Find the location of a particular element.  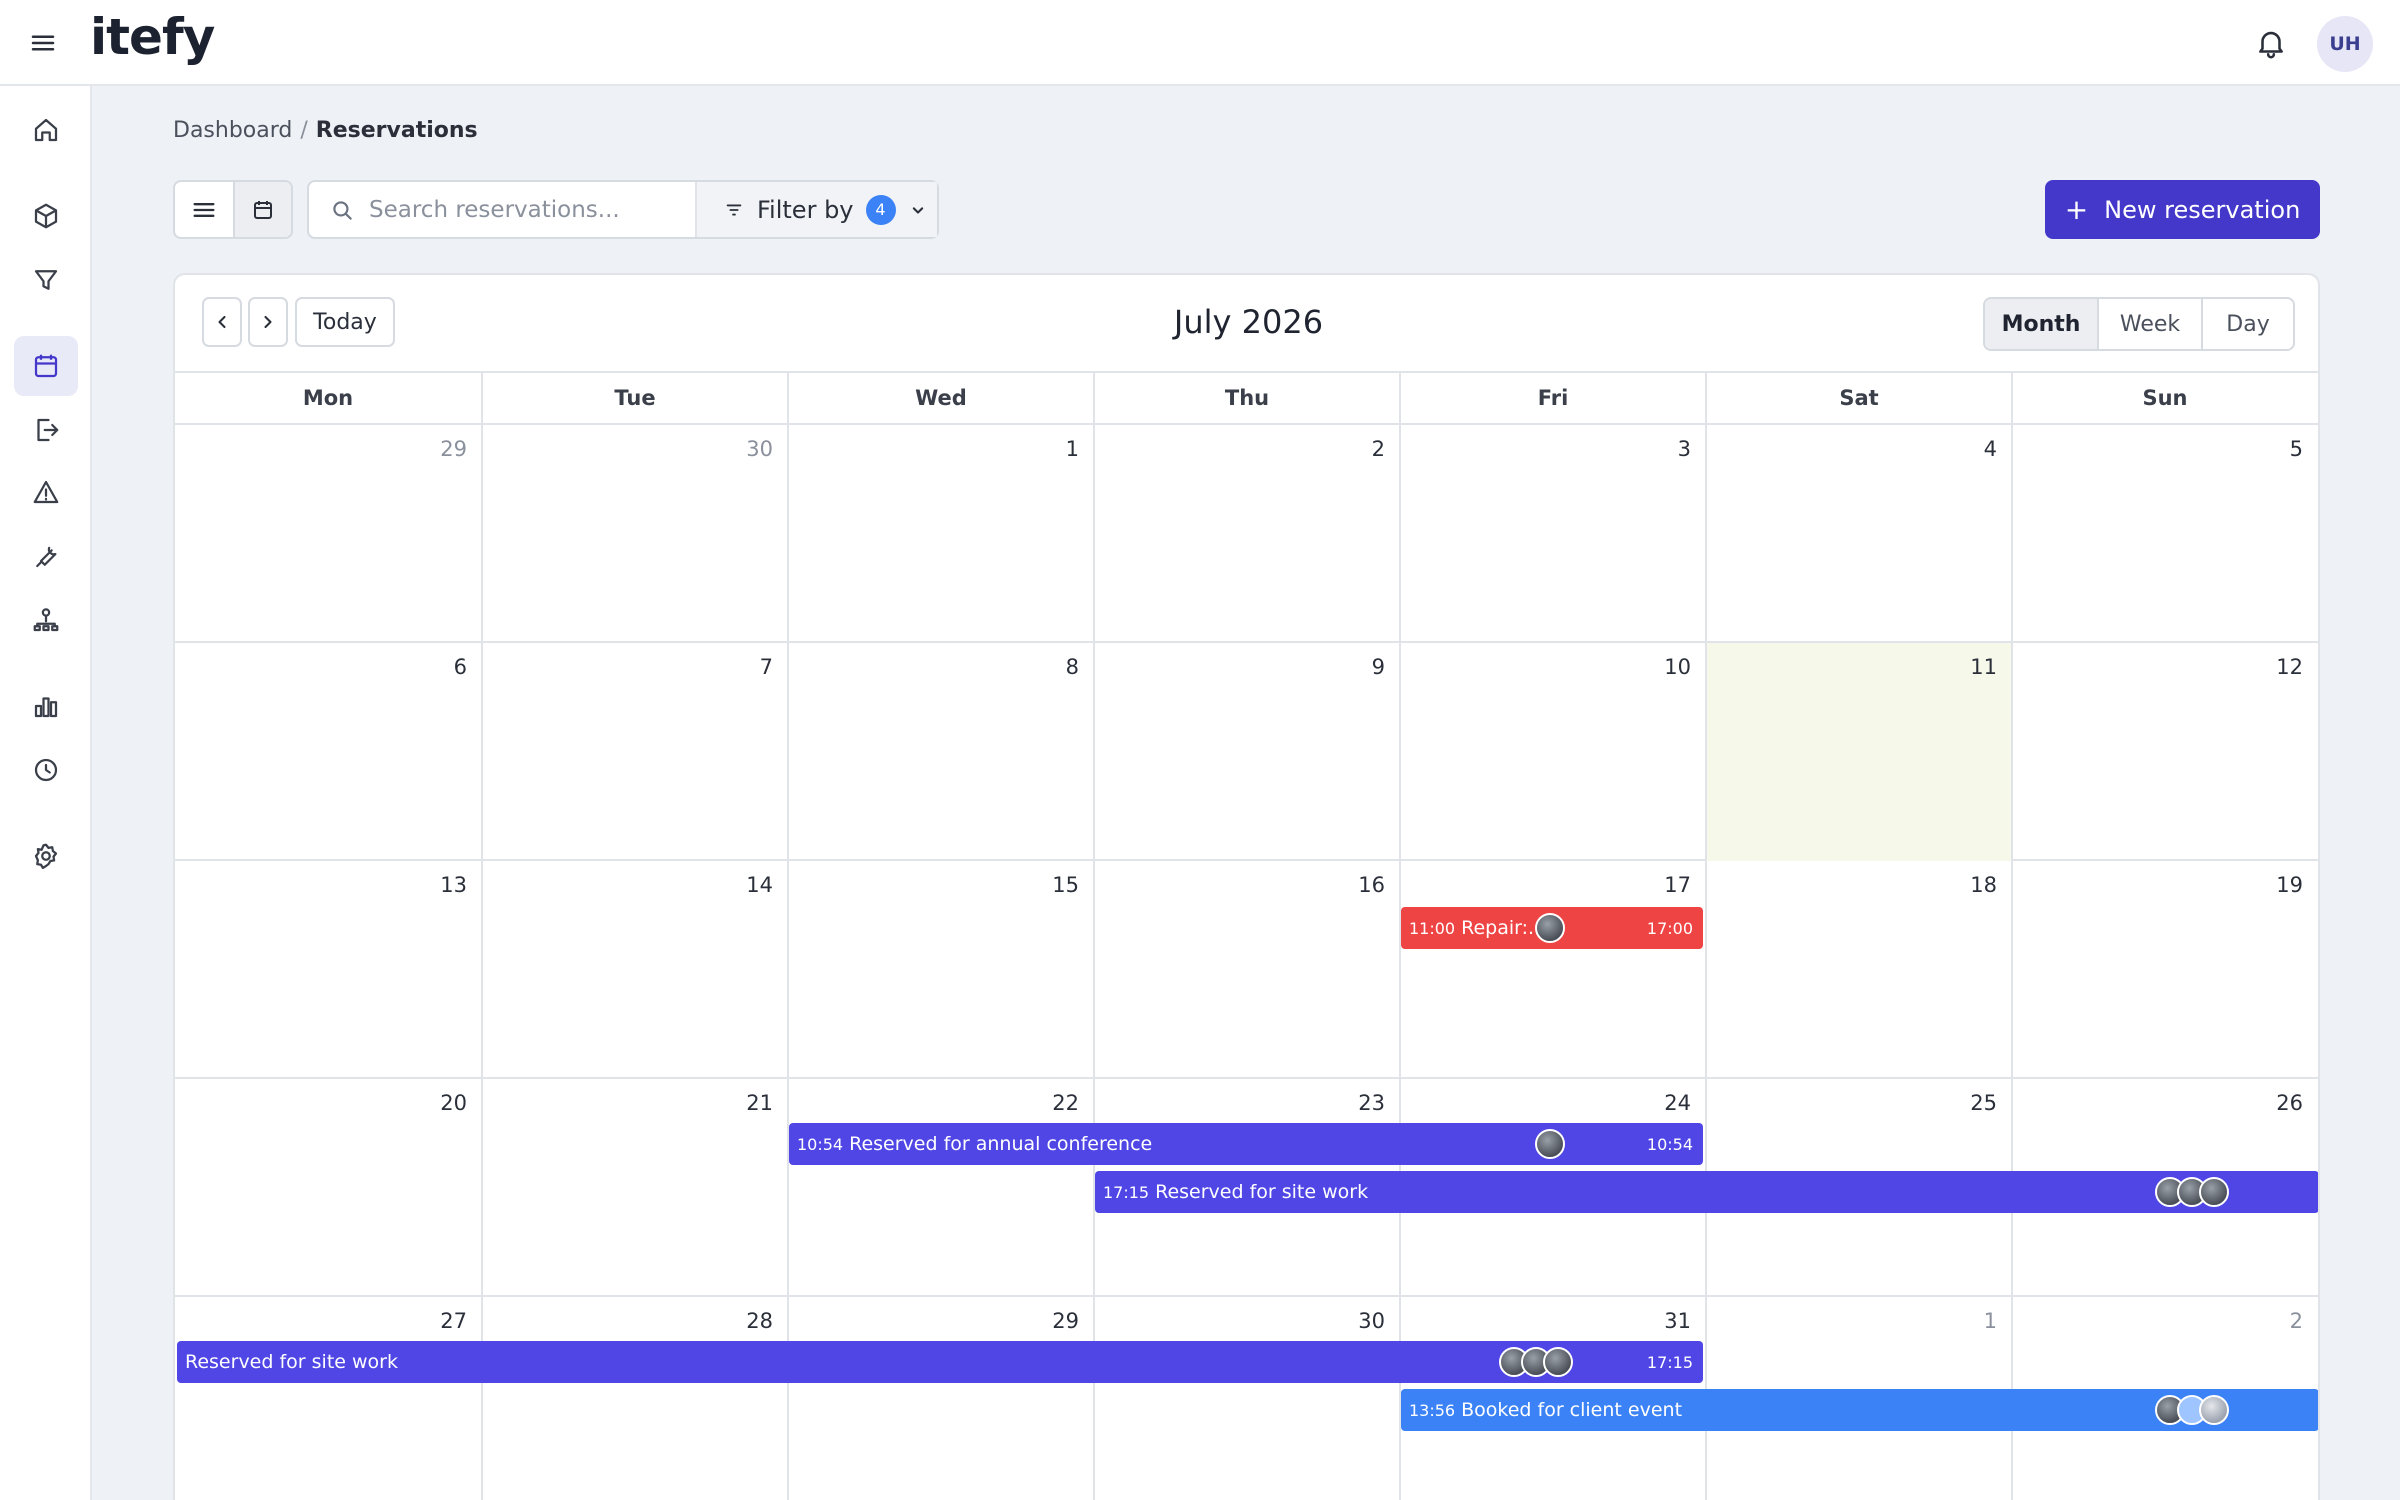

day-number: 5 is located at coordinates (2296, 449).